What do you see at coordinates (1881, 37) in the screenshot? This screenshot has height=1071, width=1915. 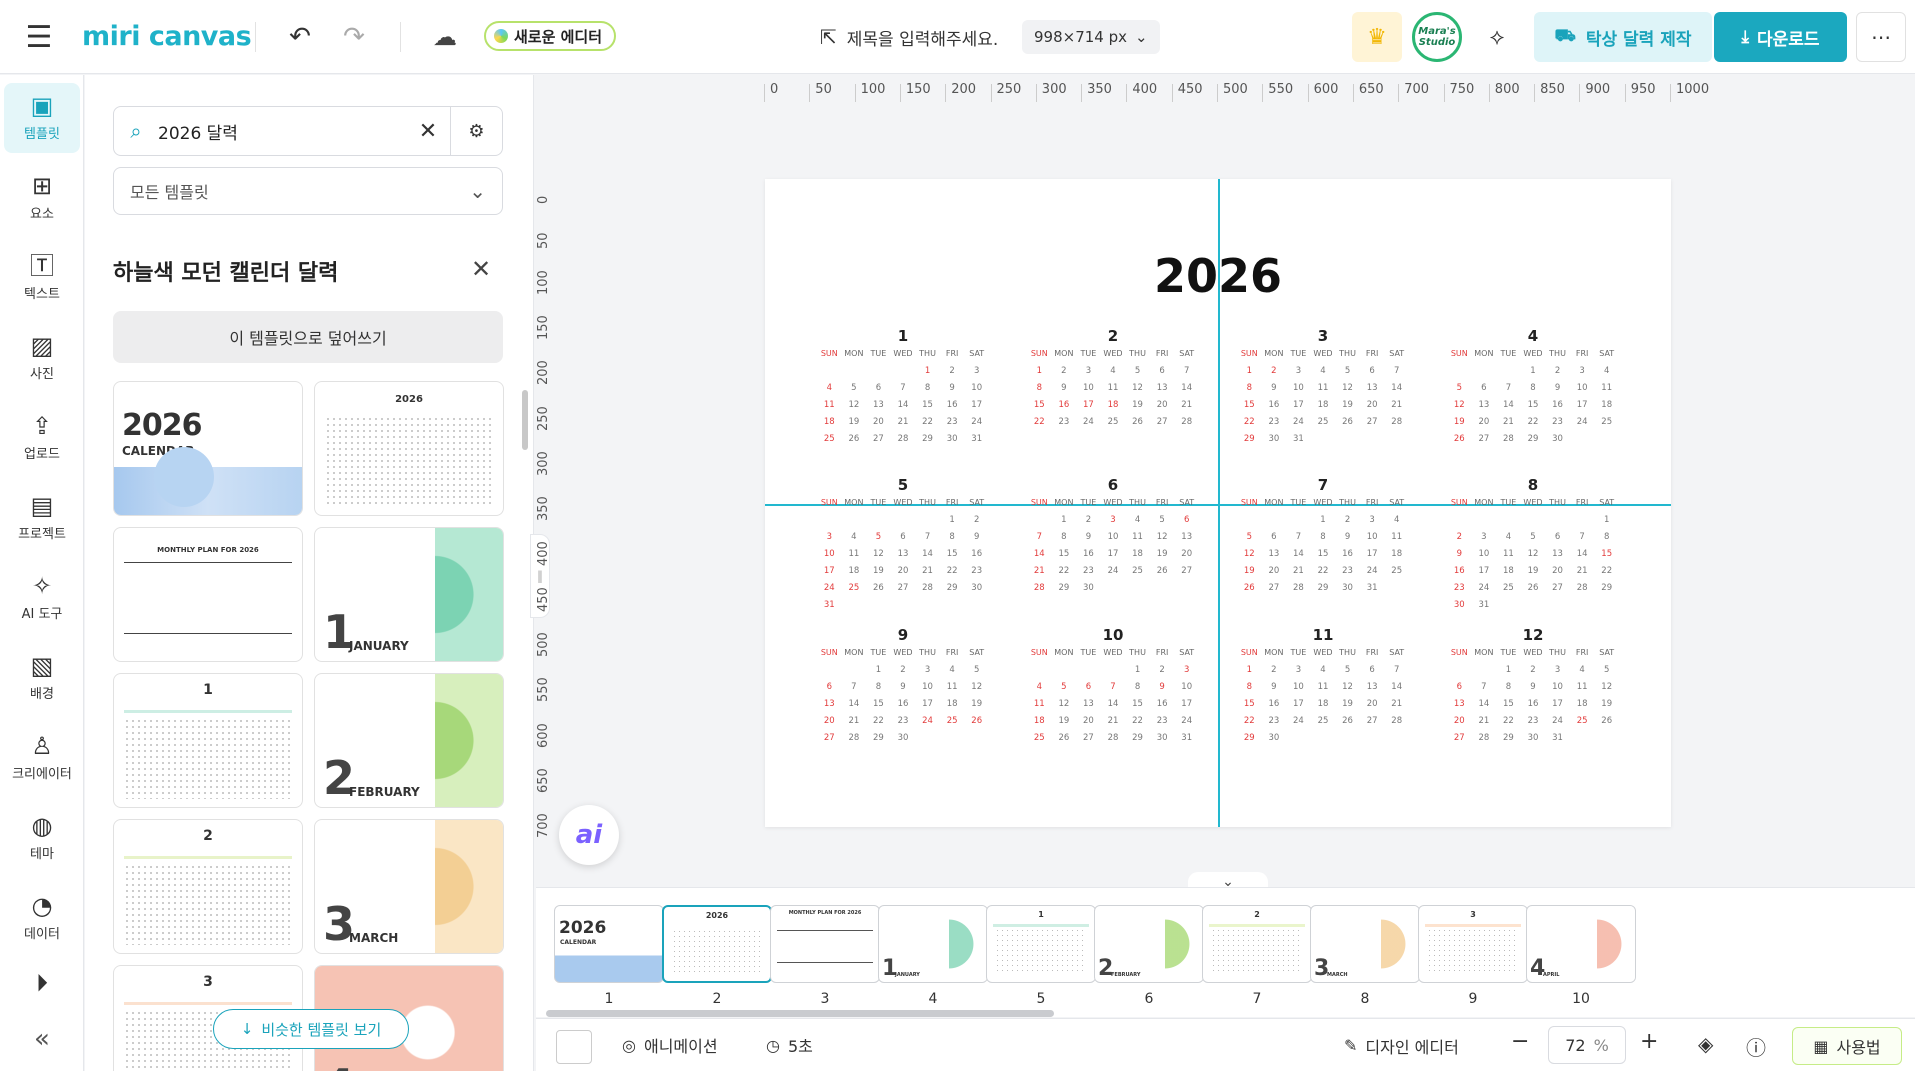 I see `more-options-icon: ⋯` at bounding box center [1881, 37].